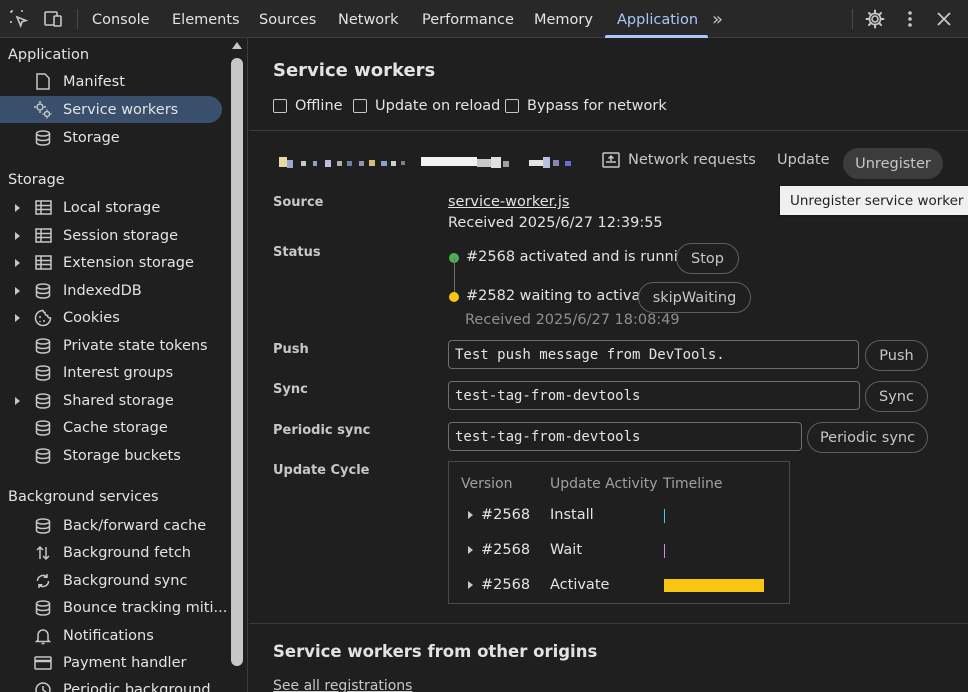 The height and width of the screenshot is (692, 968). Describe the element at coordinates (654, 395) in the screenshot. I see `sync-tag-input: test-tag-from-devtools` at that location.